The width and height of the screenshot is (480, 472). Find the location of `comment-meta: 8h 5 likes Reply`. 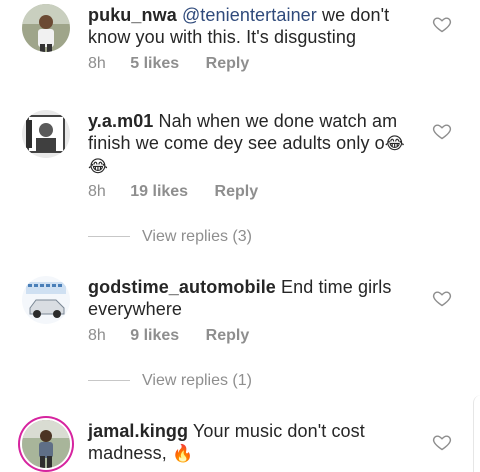

comment-meta: 8h 5 likes Reply is located at coordinates (168, 64).